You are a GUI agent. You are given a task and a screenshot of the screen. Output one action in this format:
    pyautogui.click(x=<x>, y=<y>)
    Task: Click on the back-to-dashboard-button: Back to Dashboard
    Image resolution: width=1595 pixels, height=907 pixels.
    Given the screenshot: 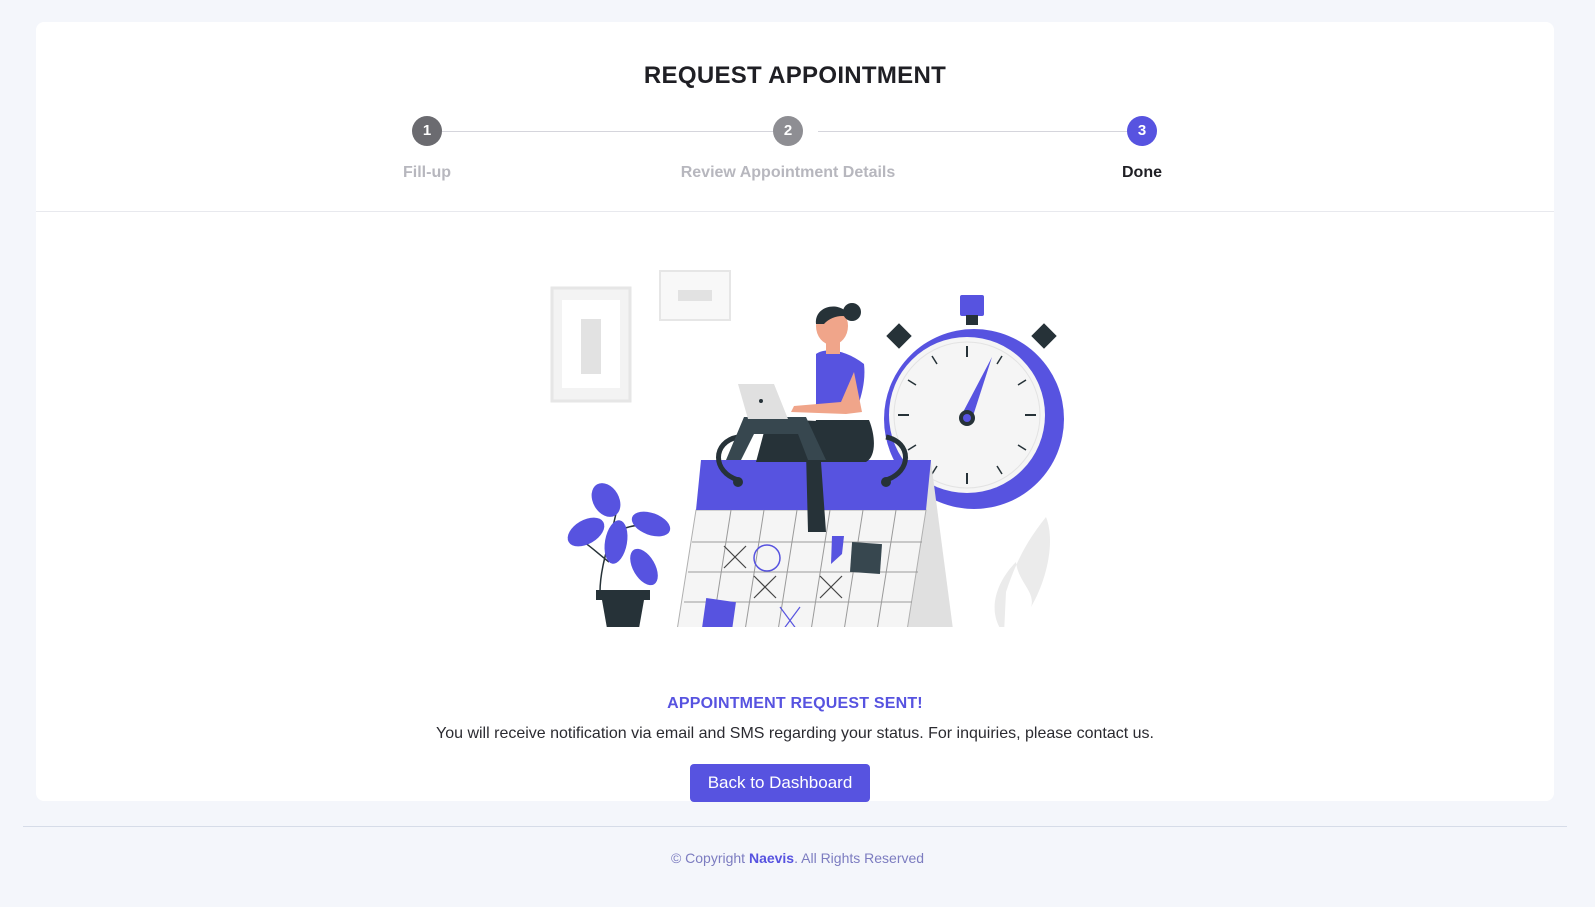 What is the action you would take?
    pyautogui.click(x=780, y=783)
    